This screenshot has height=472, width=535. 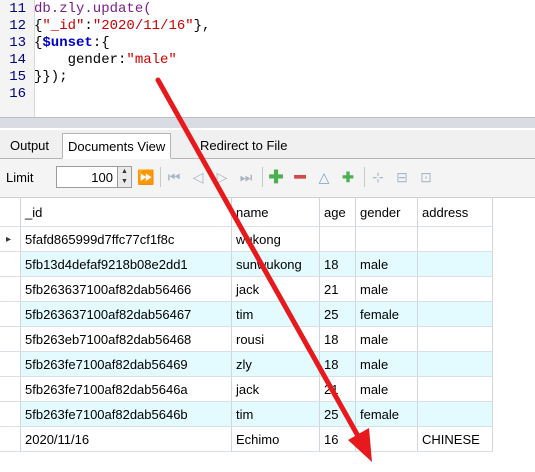 What do you see at coordinates (174, 177) in the screenshot?
I see `first-page-icon: ⏮` at bounding box center [174, 177].